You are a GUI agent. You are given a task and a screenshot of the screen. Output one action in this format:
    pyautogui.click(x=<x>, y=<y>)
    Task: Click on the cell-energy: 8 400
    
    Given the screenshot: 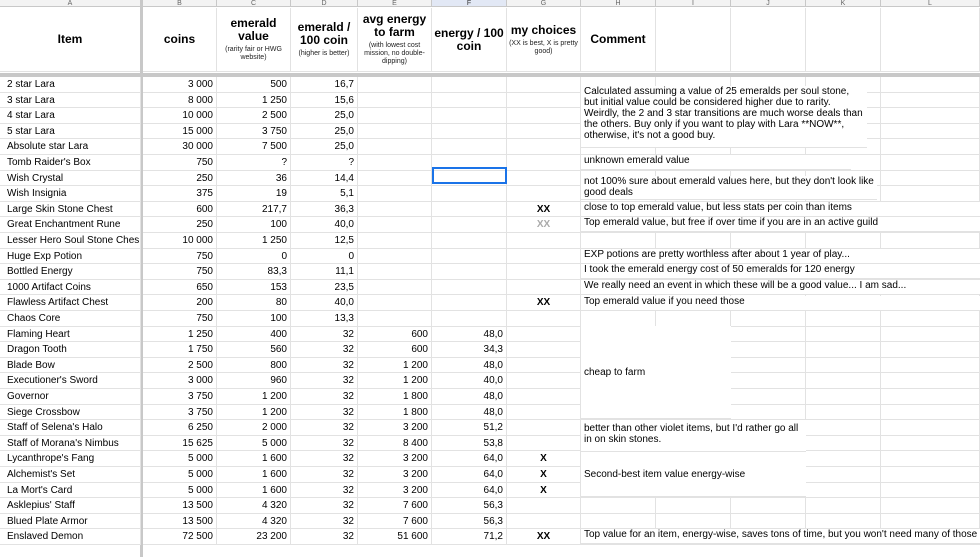 What is the action you would take?
    pyautogui.click(x=395, y=443)
    